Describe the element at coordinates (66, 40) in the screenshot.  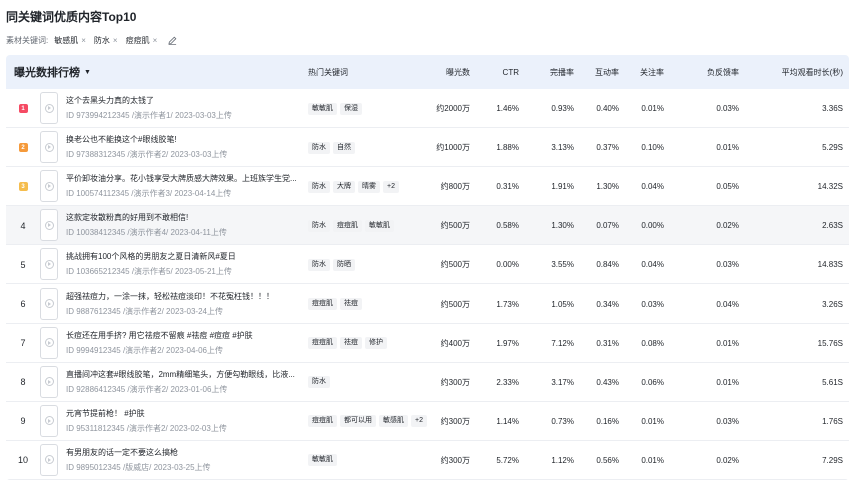
I see `filter-chip-label: 敏感肌` at that location.